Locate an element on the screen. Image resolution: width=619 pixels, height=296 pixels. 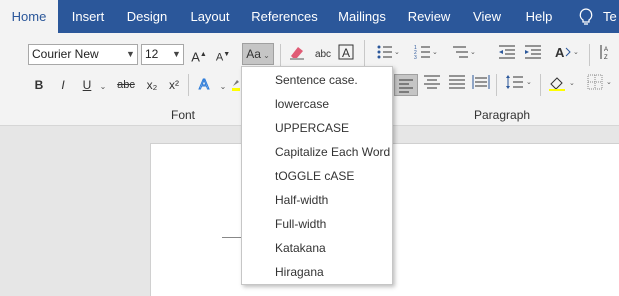
font-name-value: Courier New is located at coordinates (65, 54).